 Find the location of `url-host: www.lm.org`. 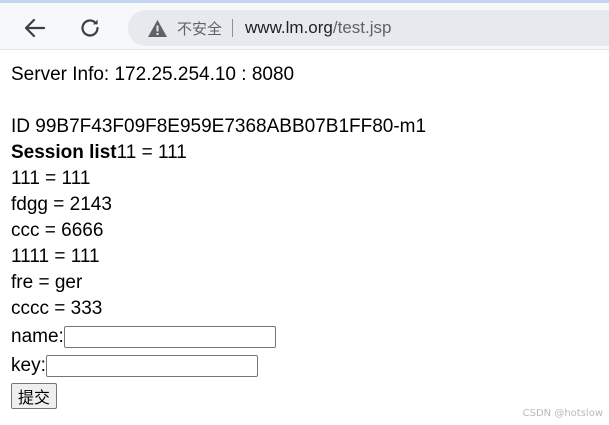

url-host: www.lm.org is located at coordinates (289, 27).